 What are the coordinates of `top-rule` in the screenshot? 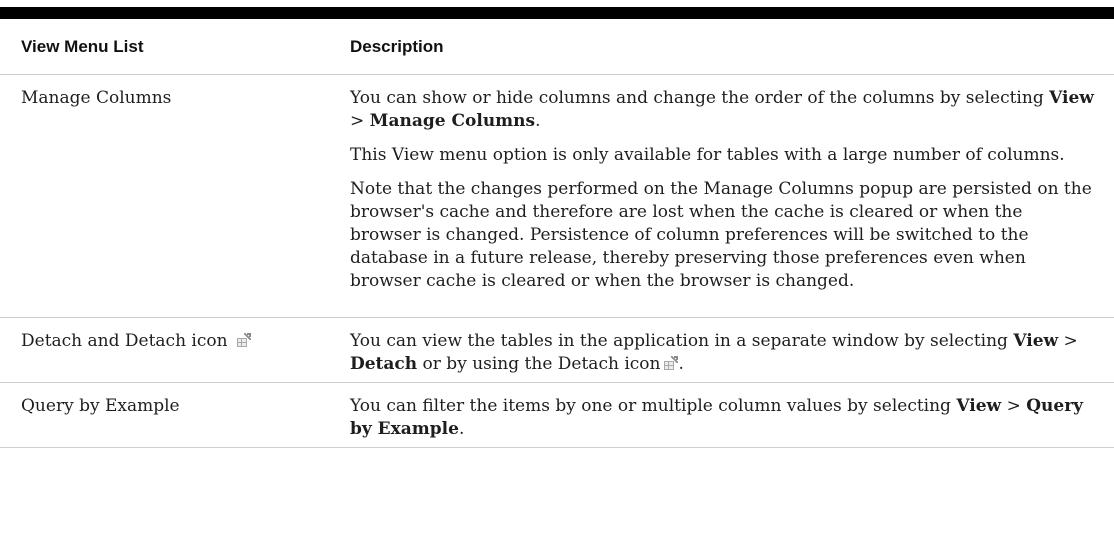 It's located at (557, 13).